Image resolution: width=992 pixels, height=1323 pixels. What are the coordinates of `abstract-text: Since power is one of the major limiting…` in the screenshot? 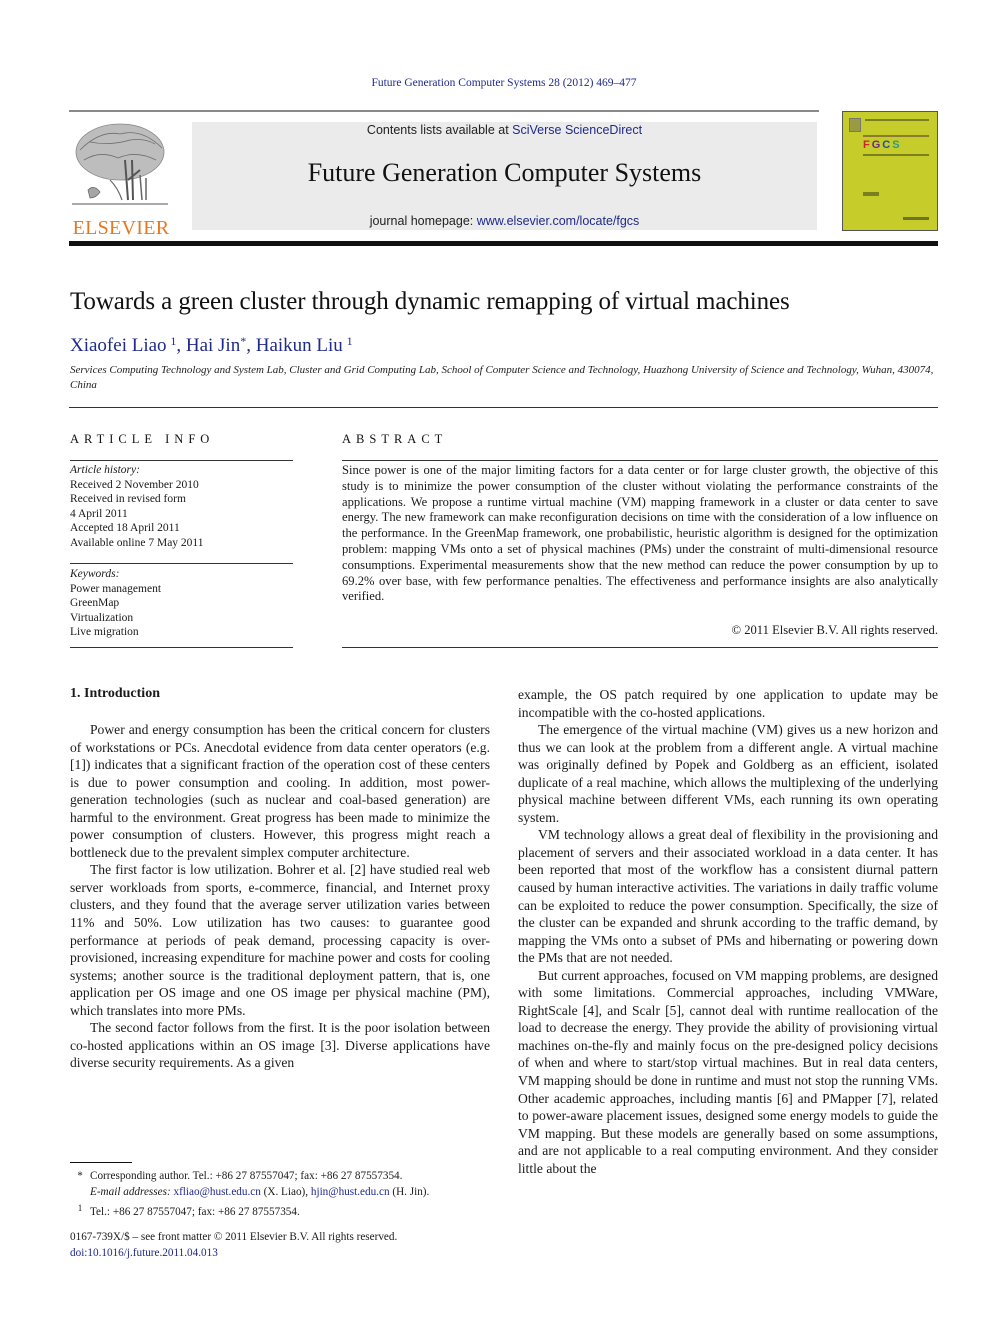 It's located at (640, 533).